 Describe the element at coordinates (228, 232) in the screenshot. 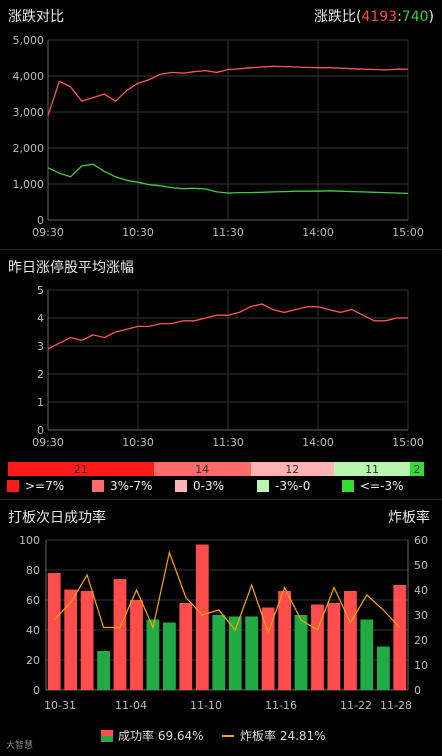

I see `chart1-x-tick: 11:30` at that location.